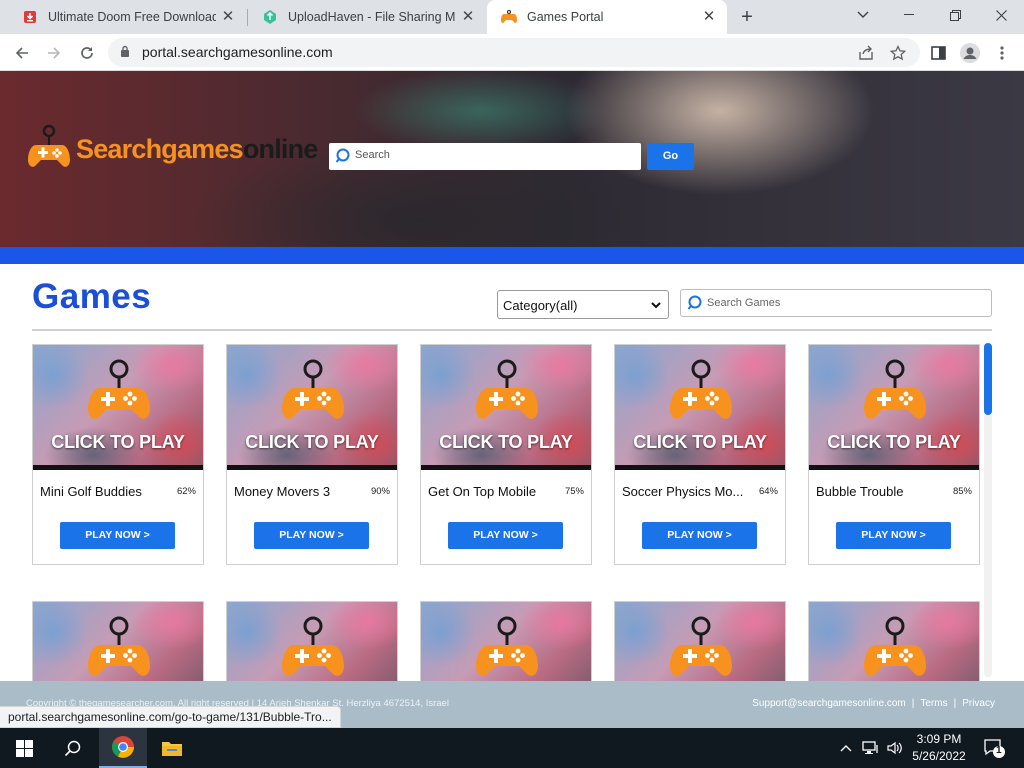 This screenshot has height=768, width=1024. What do you see at coordinates (836, 303) in the screenshot?
I see `games-search-input: Search Games` at bounding box center [836, 303].